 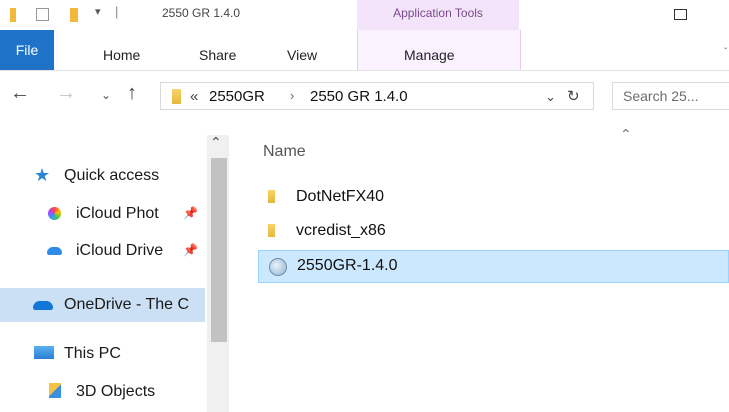 What do you see at coordinates (216, 142) in the screenshot?
I see `scroll-up-icon: ⌃` at bounding box center [216, 142].